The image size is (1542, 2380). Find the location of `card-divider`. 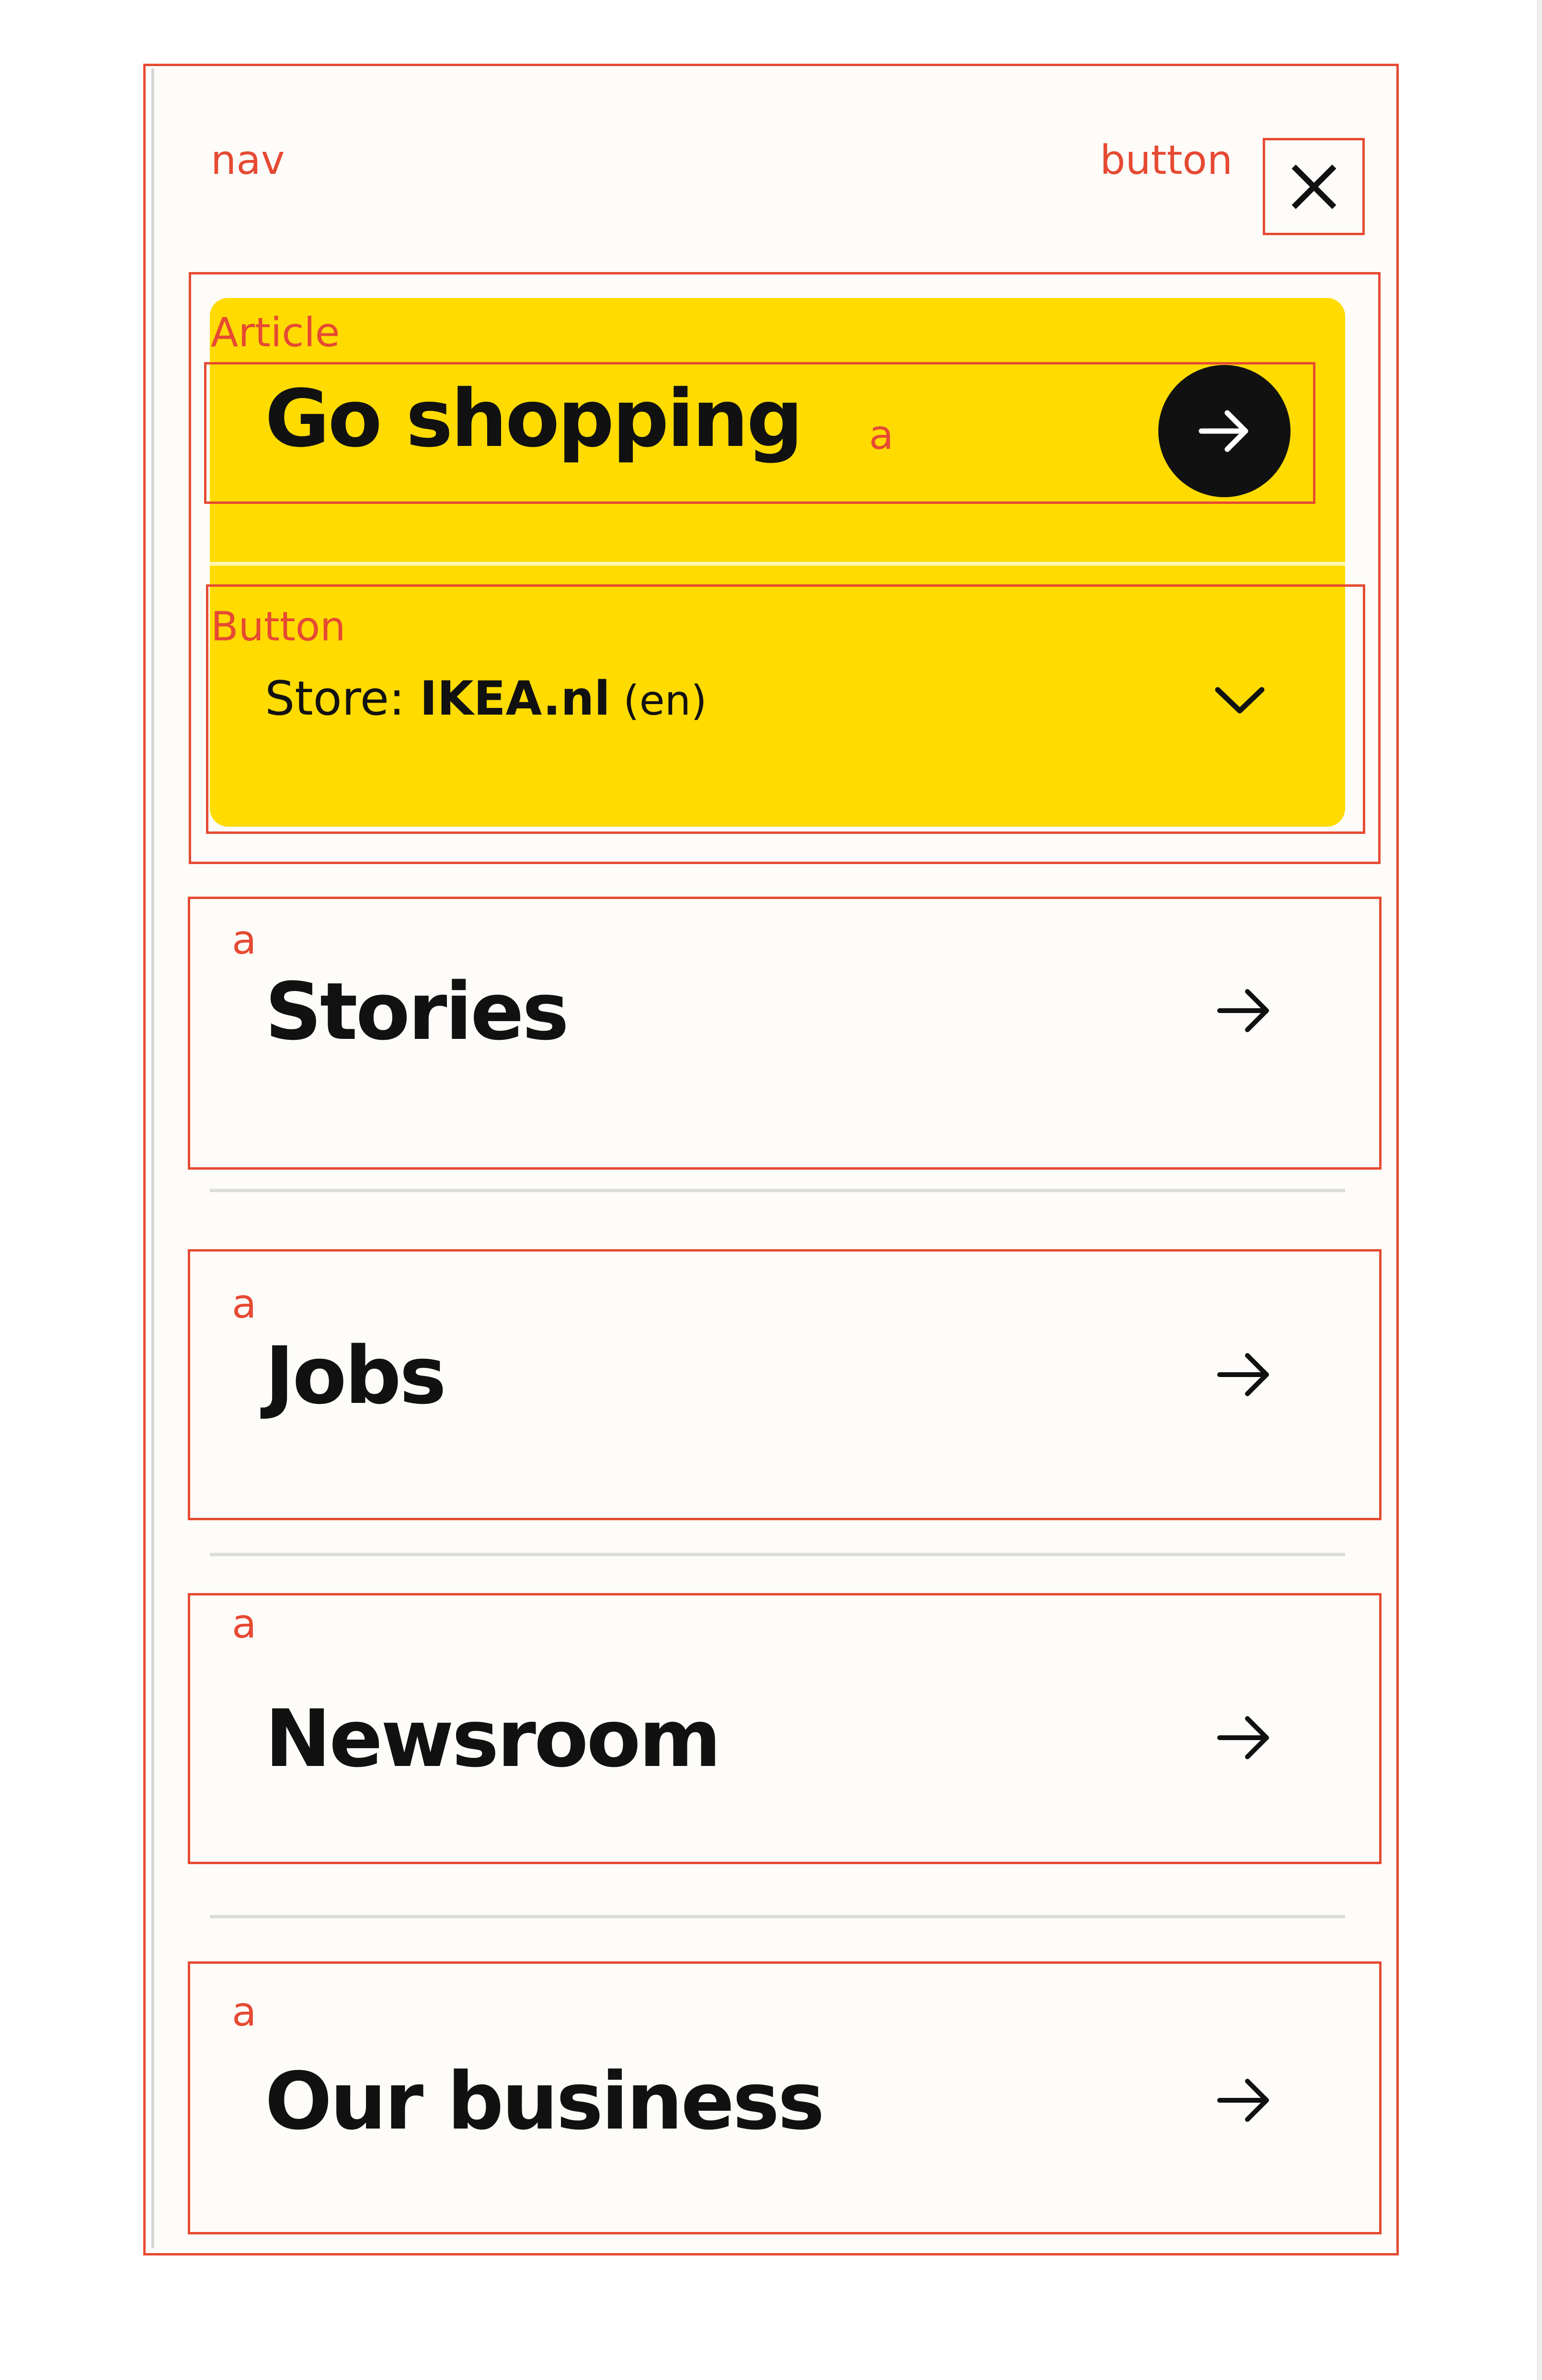

card-divider is located at coordinates (777, 564).